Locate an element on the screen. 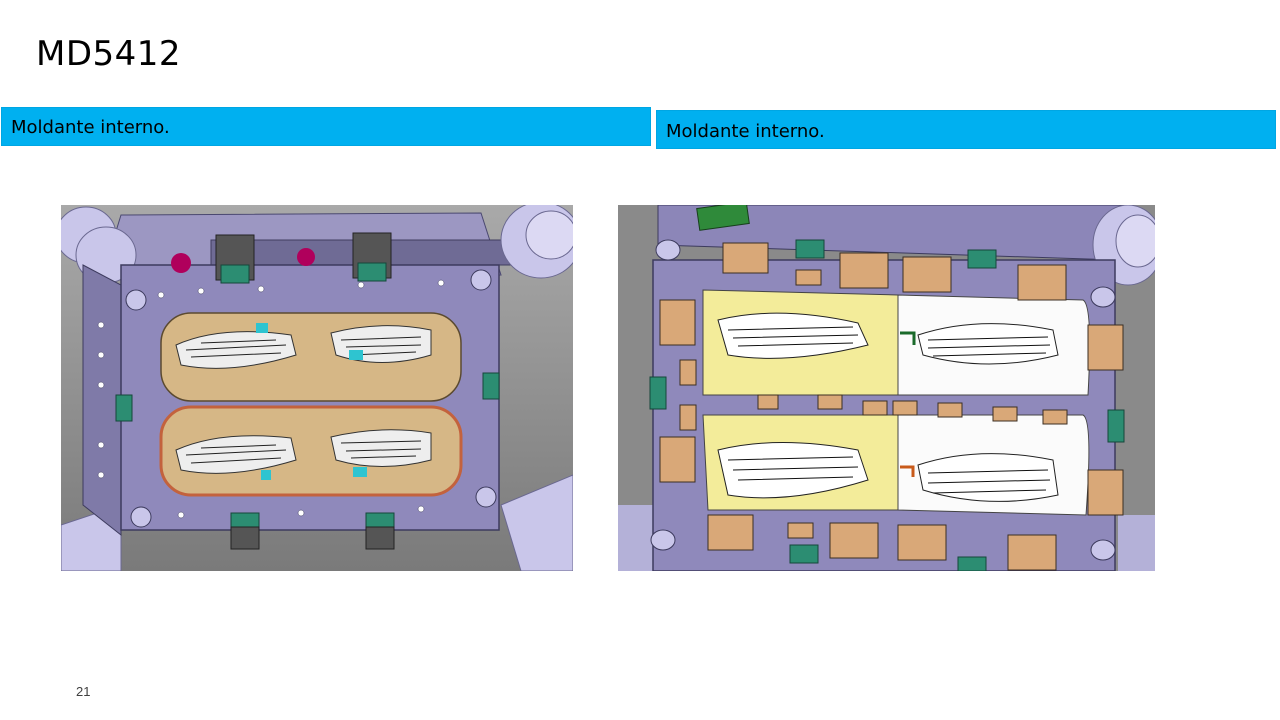  section-banner-left-label: Moldante interno. is located at coordinates (90, 127).